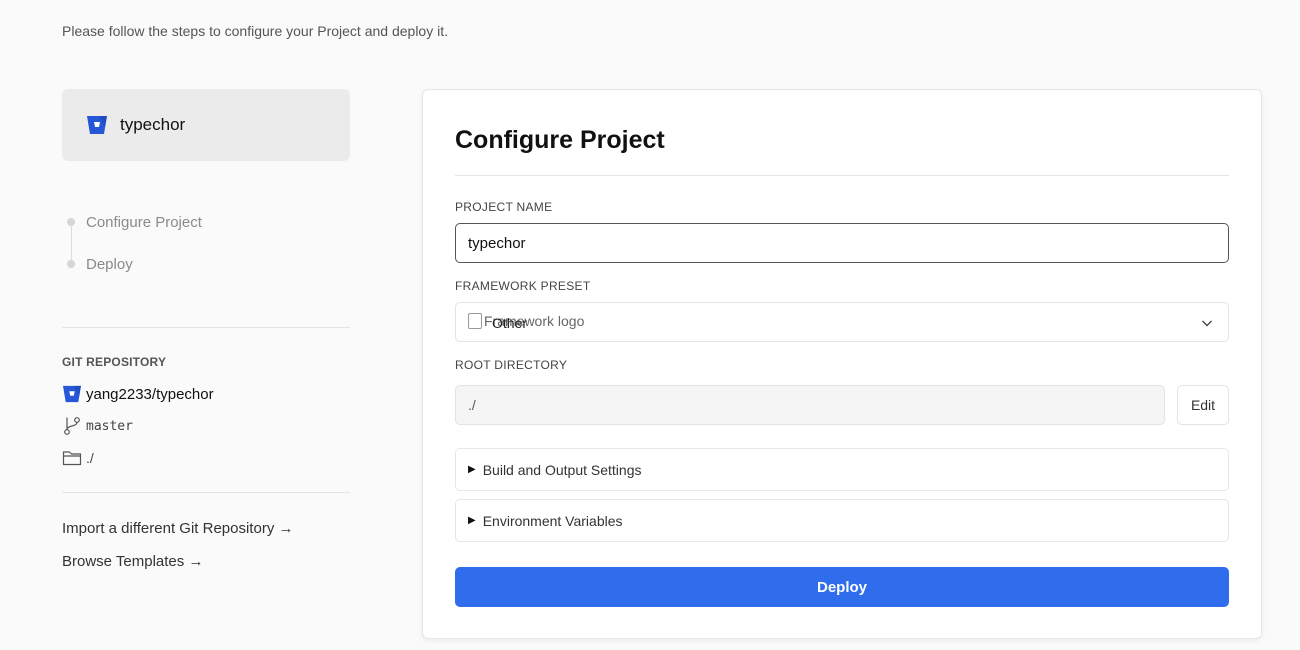 The width and height of the screenshot is (1300, 650). I want to click on step-deploy: Deploy, so click(206, 264).